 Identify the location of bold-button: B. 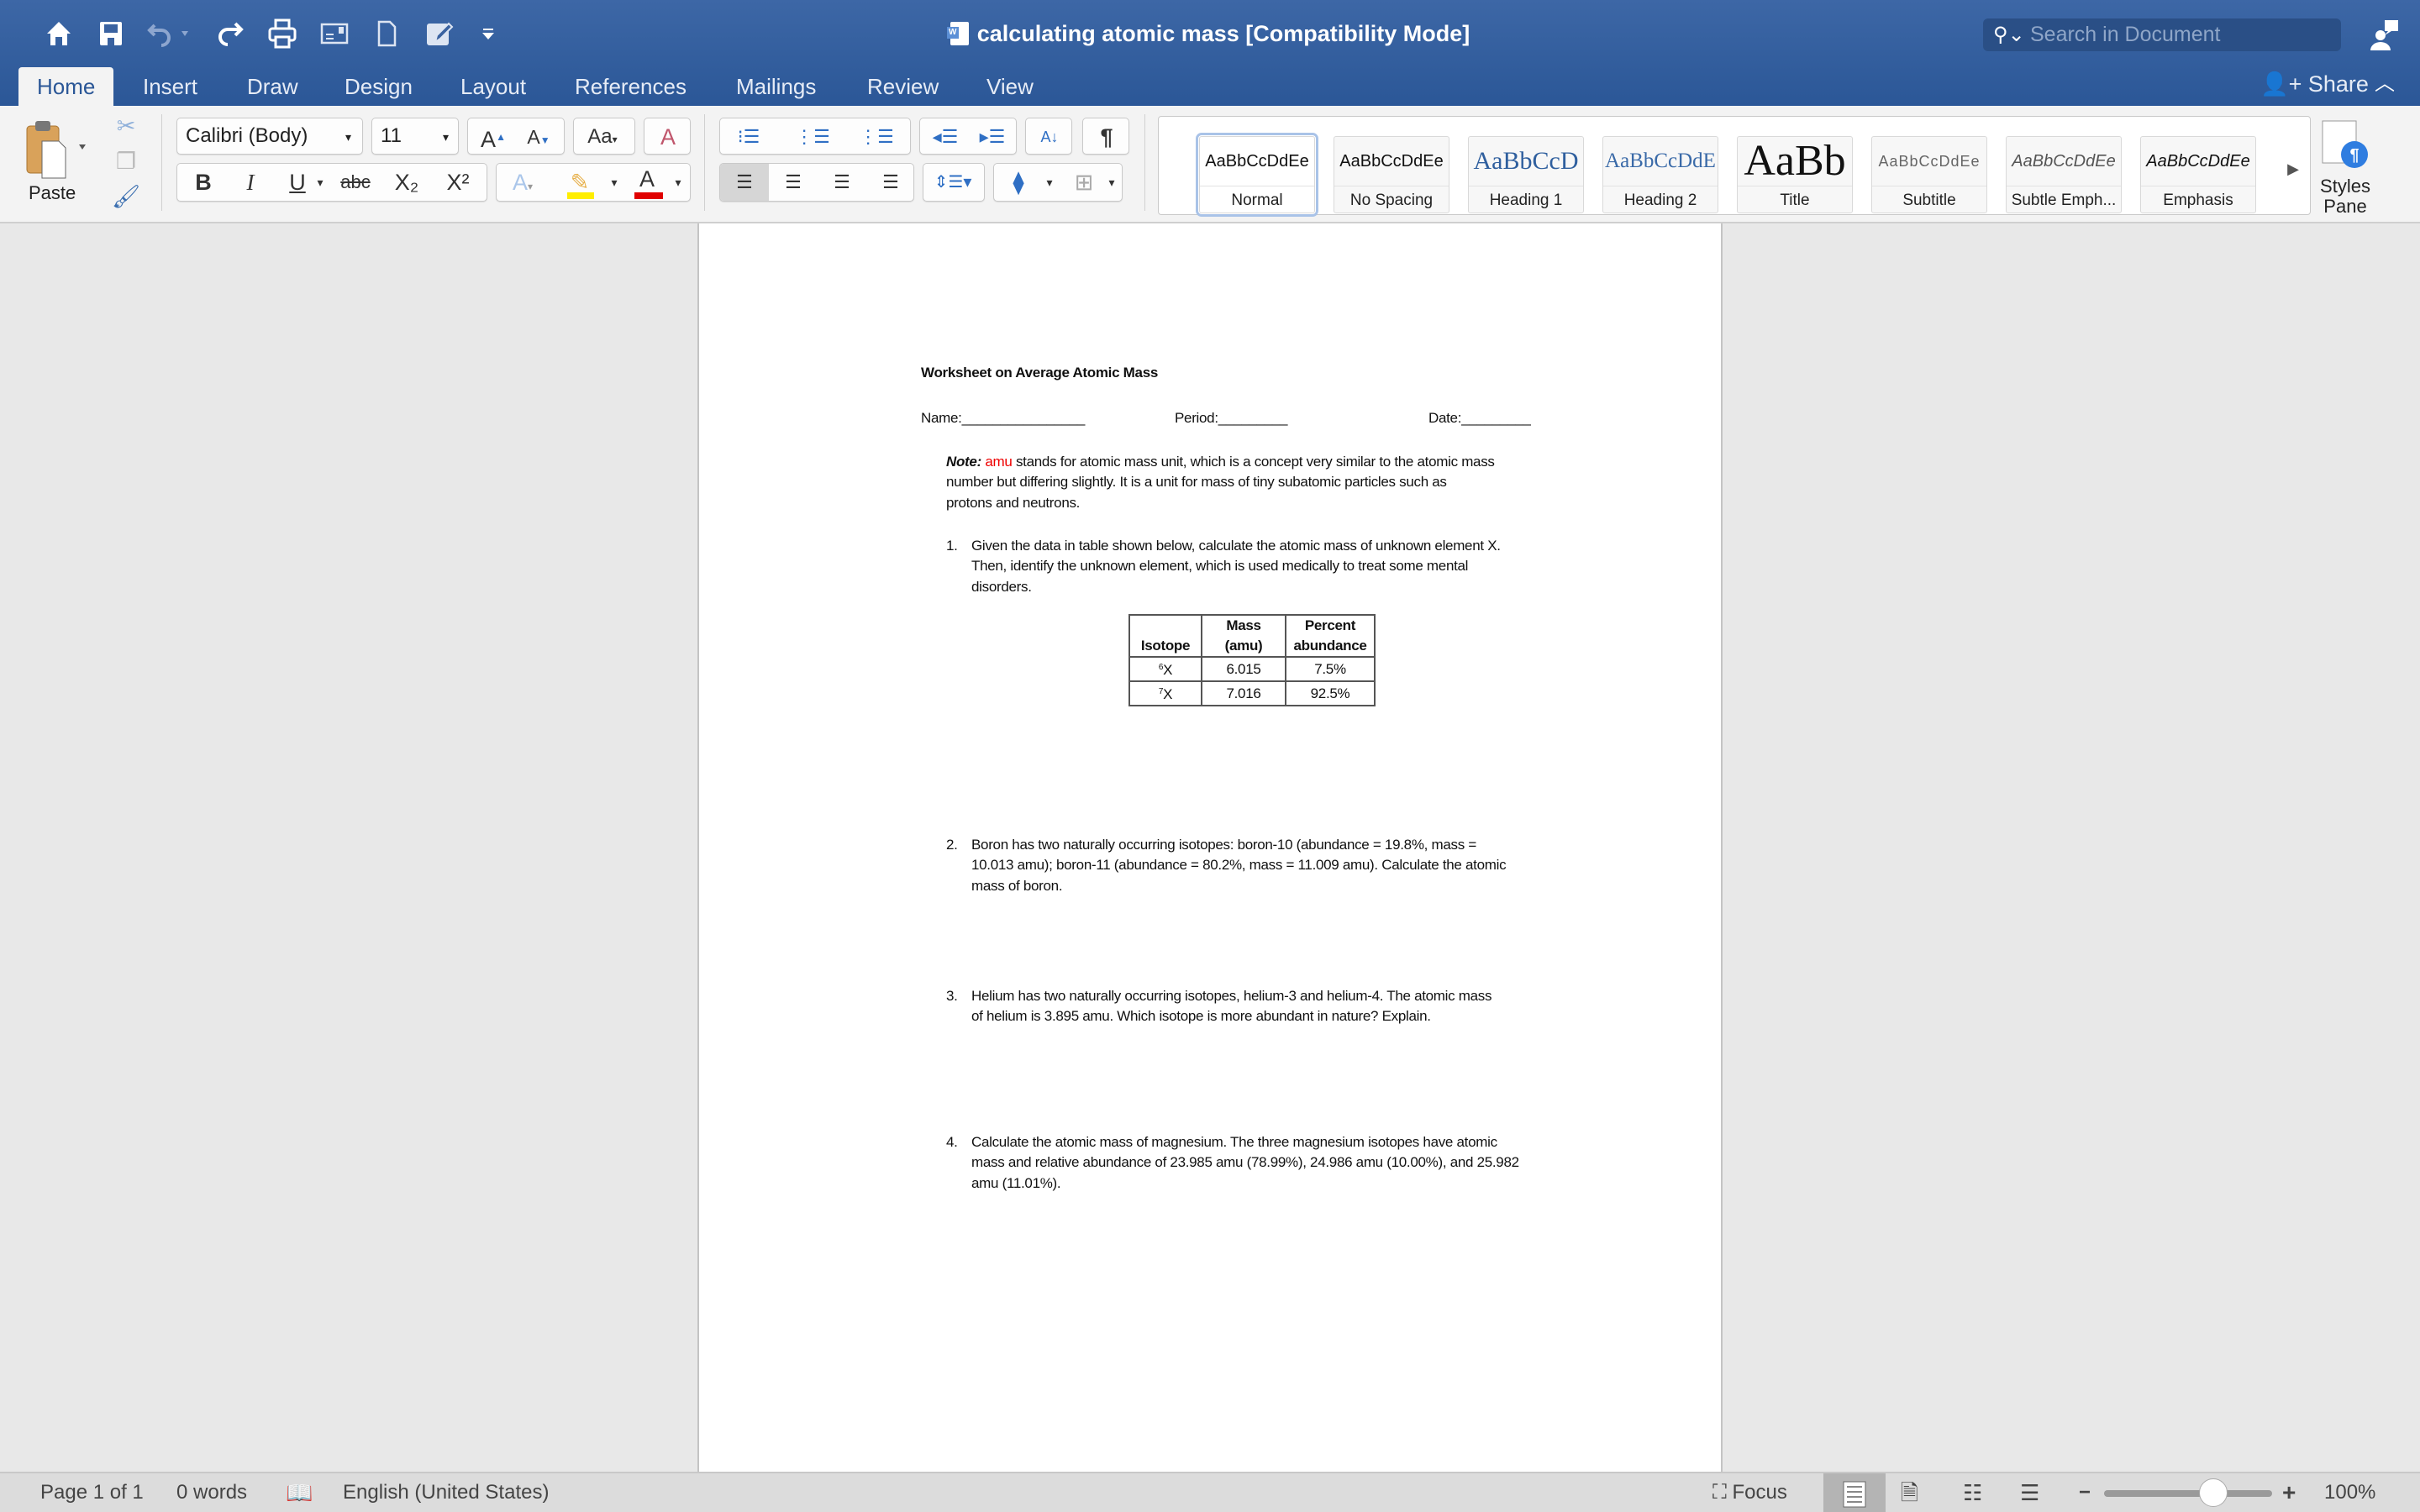
(203, 182).